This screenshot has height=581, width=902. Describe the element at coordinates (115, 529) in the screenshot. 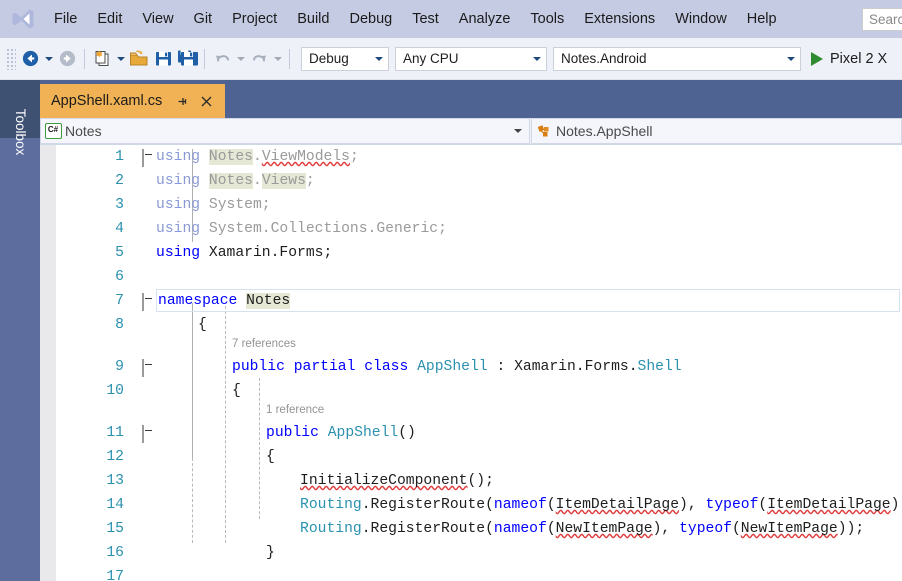

I see `line-number: 15` at that location.